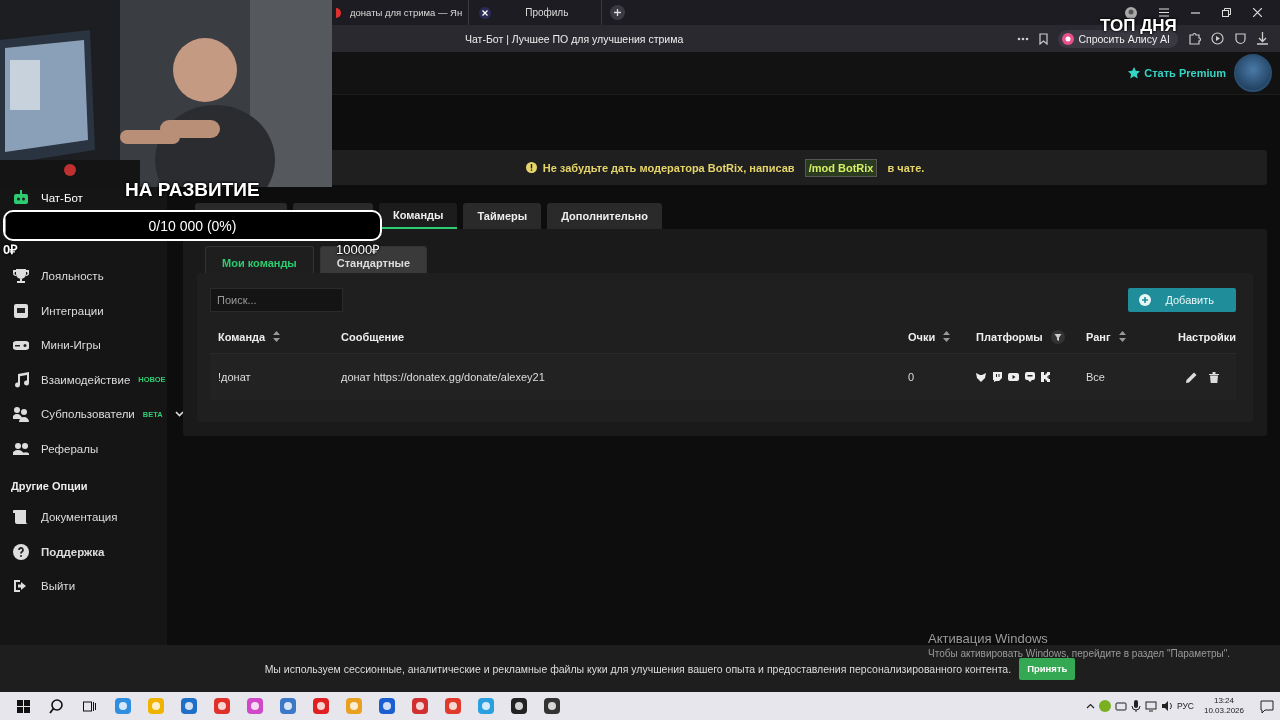 This screenshot has width=1280, height=720. I want to click on command-code: /mod BotRix, so click(841, 167).